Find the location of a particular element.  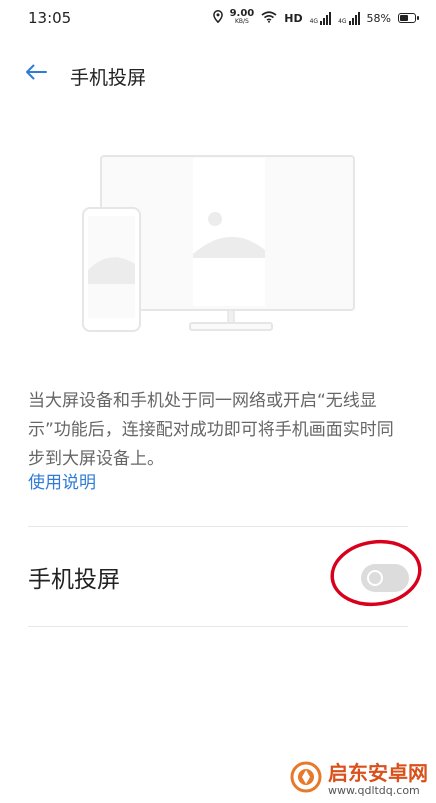

network-speed-value: 9.00 is located at coordinates (242, 13).